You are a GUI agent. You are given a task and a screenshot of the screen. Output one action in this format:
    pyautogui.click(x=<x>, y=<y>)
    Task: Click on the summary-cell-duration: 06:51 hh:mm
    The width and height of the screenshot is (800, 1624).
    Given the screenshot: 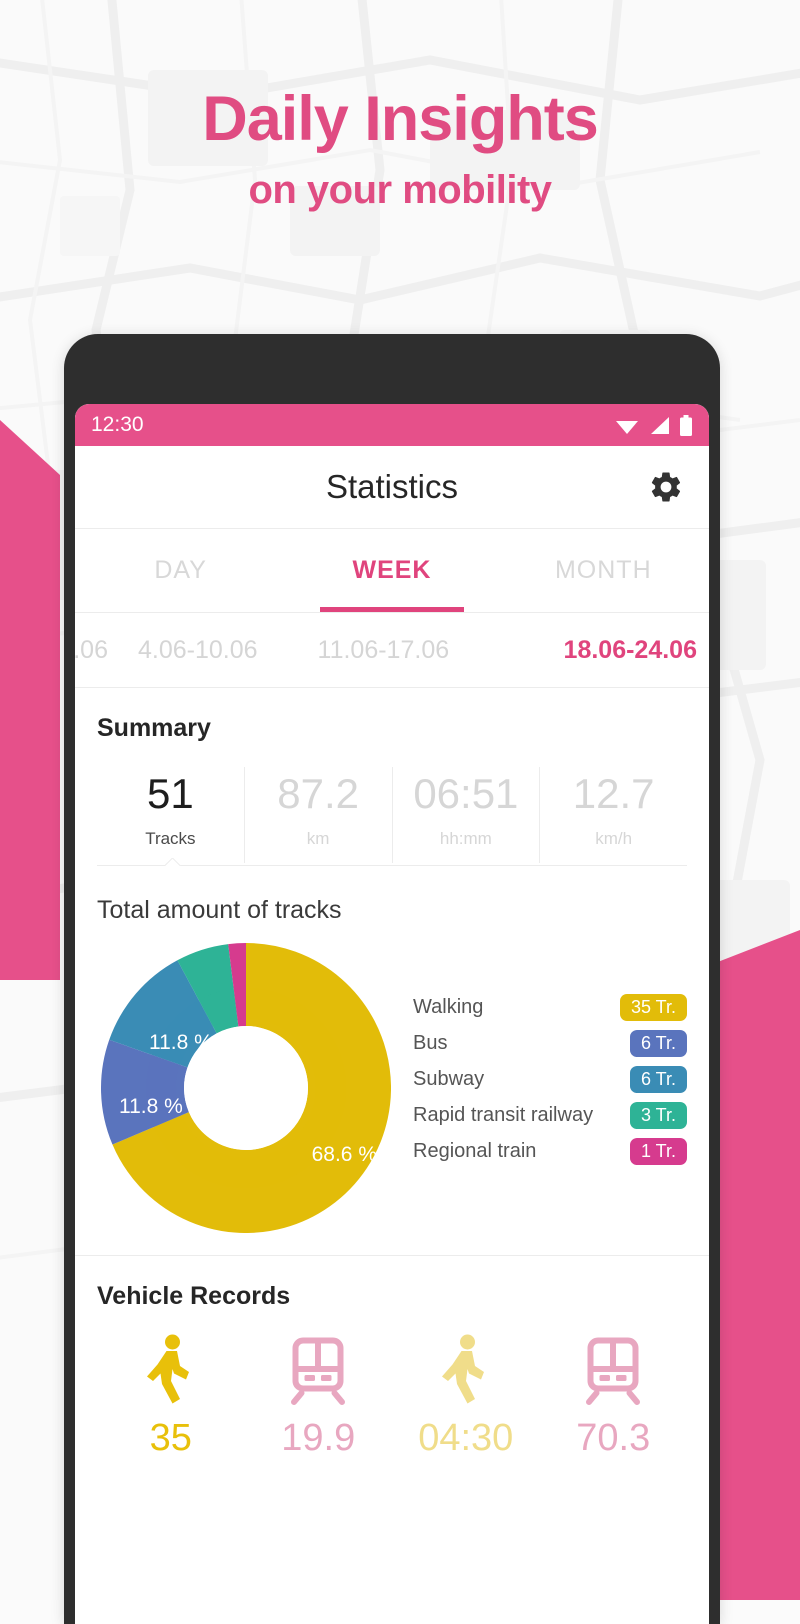 What is the action you would take?
    pyautogui.click(x=465, y=815)
    